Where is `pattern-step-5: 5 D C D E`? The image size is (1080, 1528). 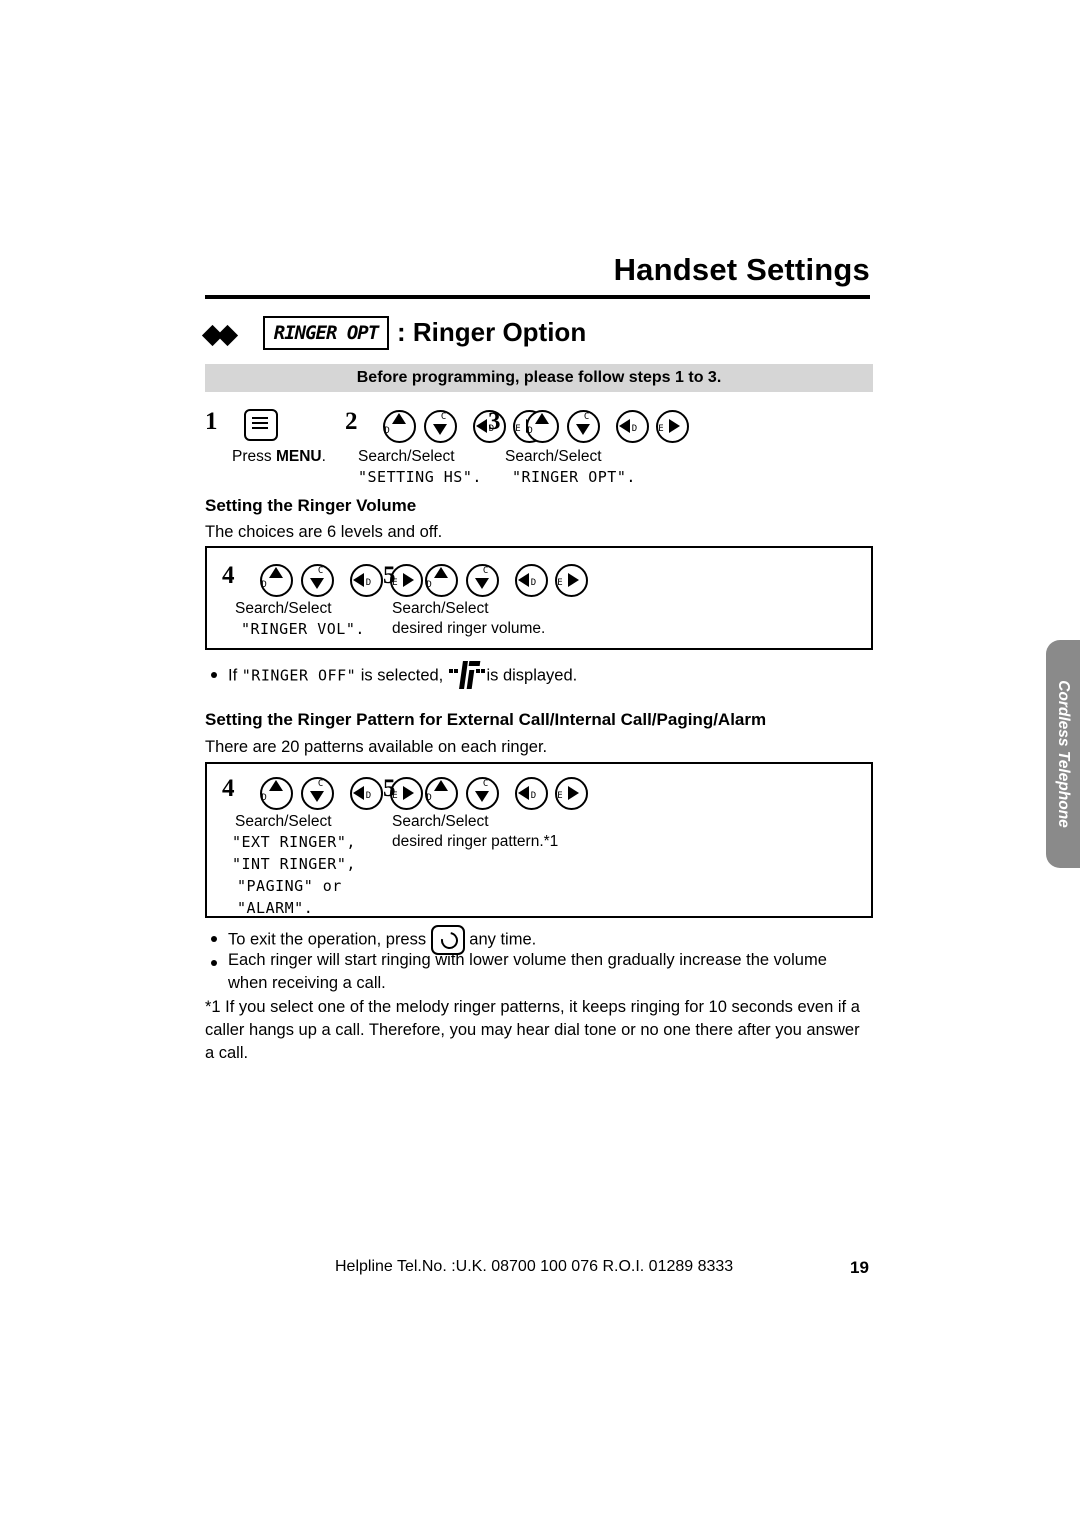
pattern-step-5: 5 D C D E is located at coordinates (486, 792).